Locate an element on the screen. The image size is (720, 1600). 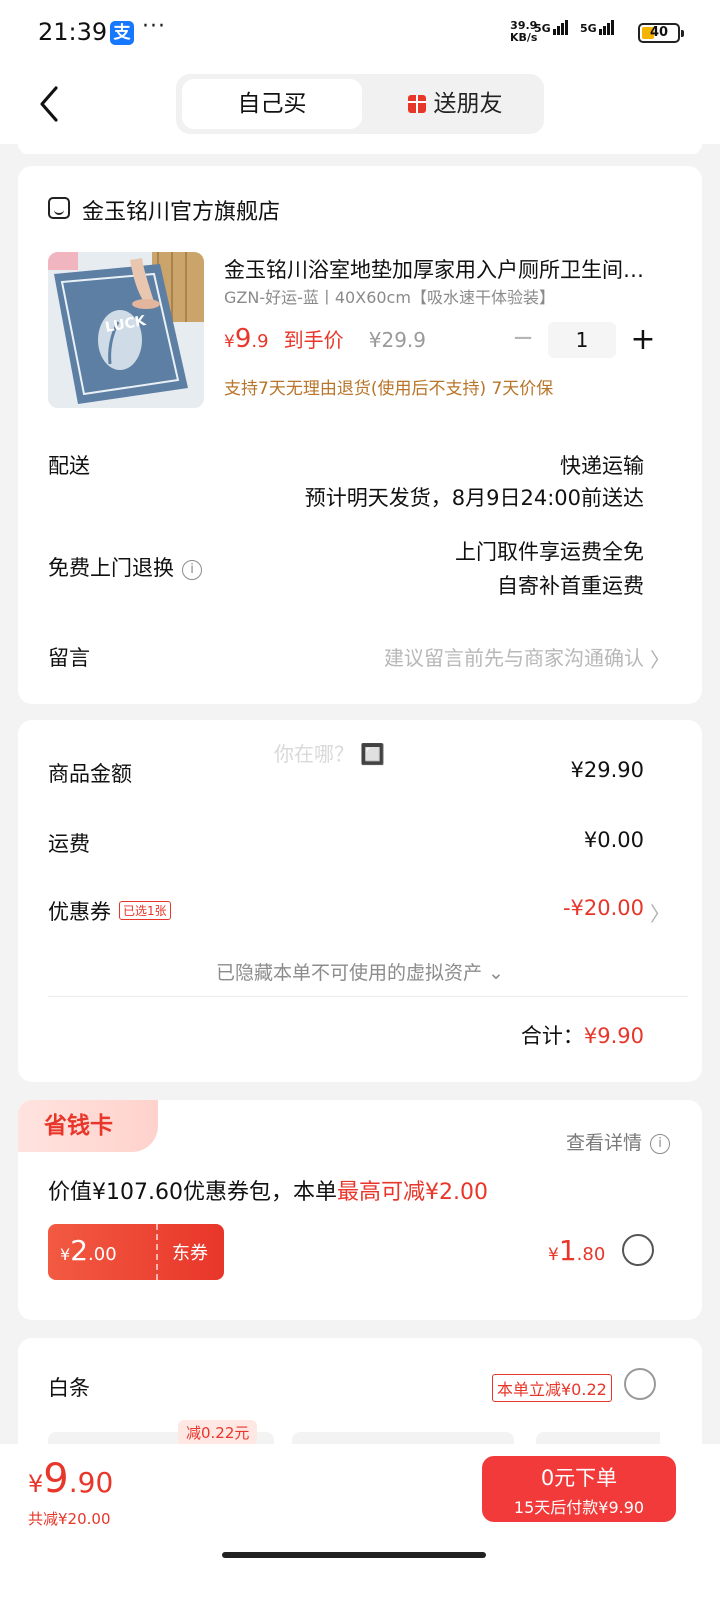
ticket-amount: ¥2.00 is located at coordinates (88, 1250).